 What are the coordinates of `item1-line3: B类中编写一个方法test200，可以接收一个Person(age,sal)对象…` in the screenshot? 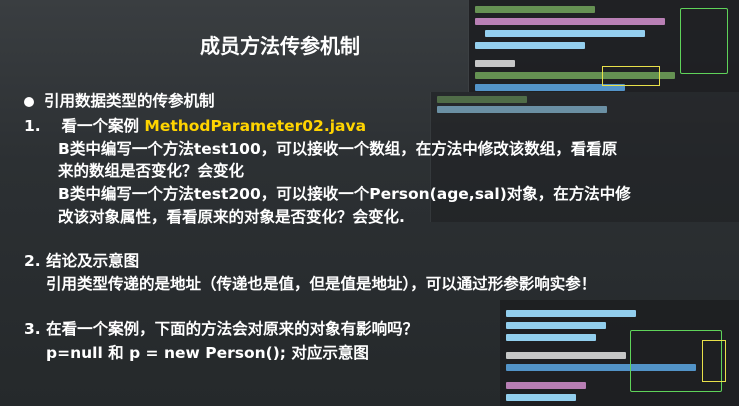 It's located at (344, 194).